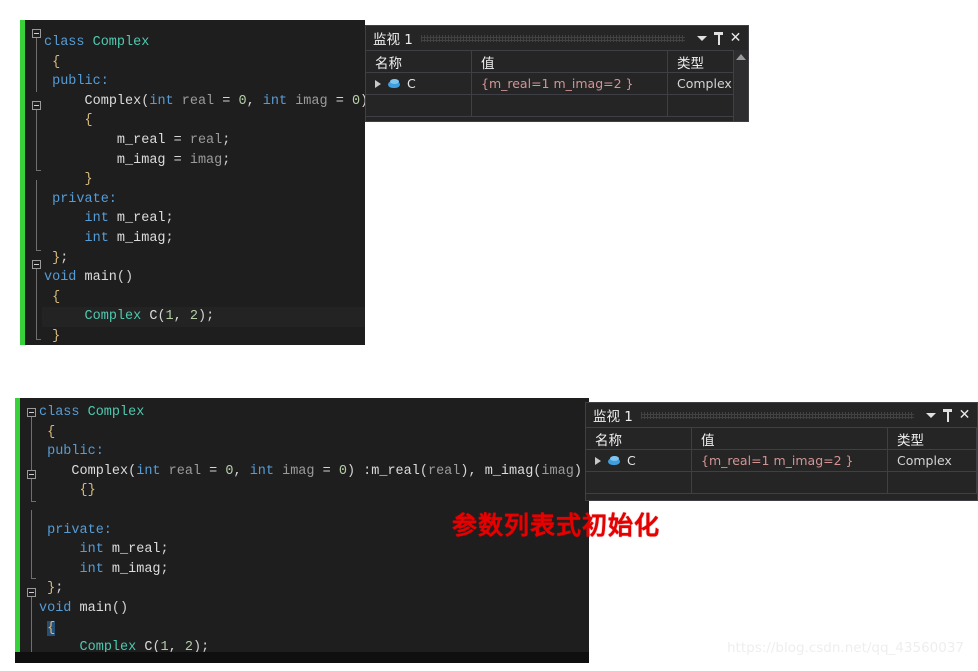 This screenshot has height=671, width=978. Describe the element at coordinates (552, 38) in the screenshot. I see `titlebar-grip` at that location.